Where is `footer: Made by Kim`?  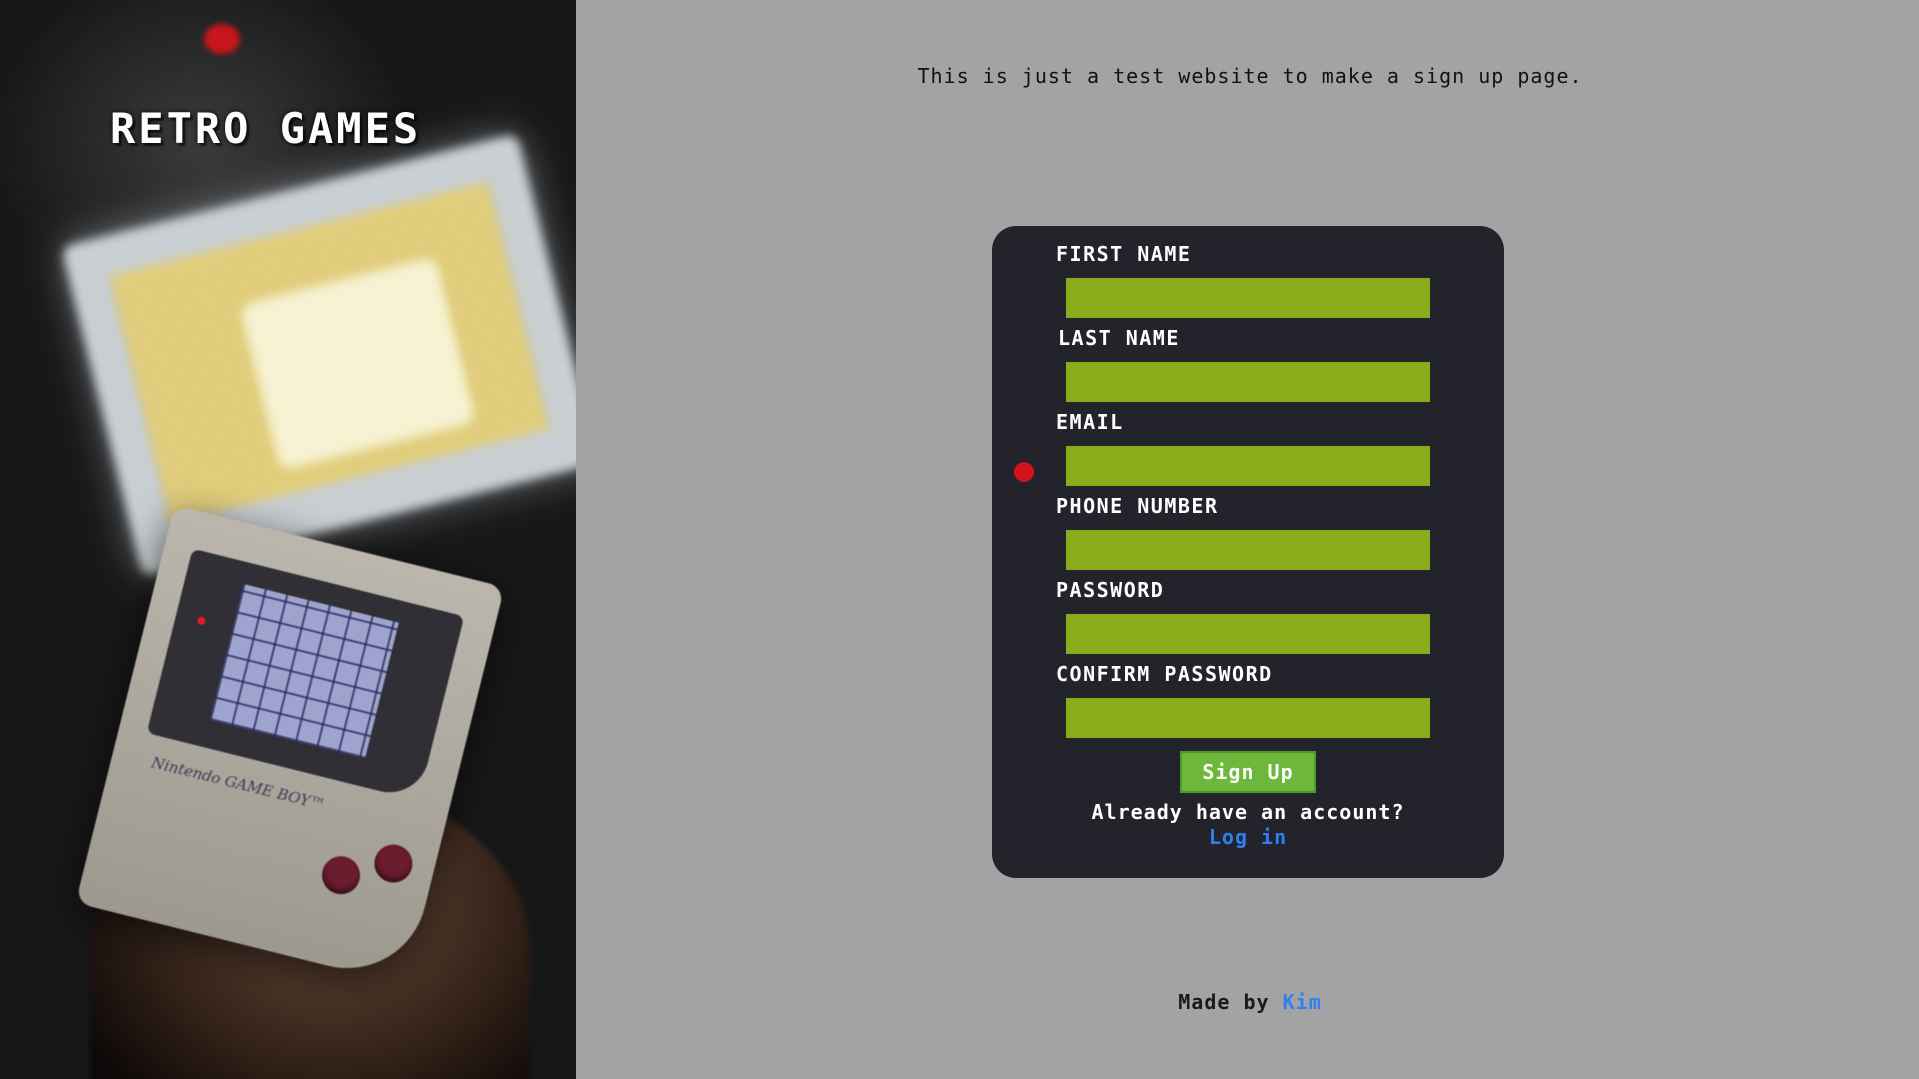 footer: Made by Kim is located at coordinates (1250, 1002).